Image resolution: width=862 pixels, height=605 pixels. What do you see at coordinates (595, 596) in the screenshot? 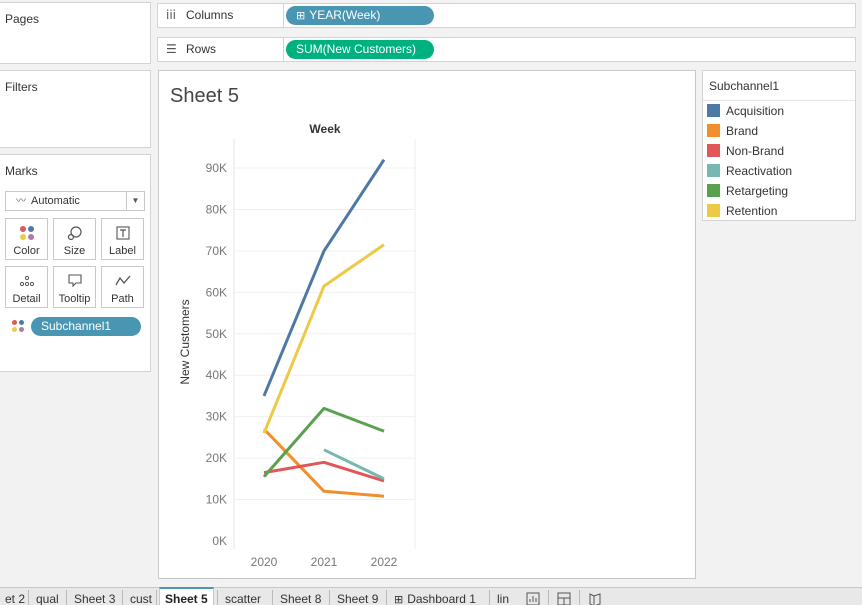
I see `new-story-icon` at bounding box center [595, 596].